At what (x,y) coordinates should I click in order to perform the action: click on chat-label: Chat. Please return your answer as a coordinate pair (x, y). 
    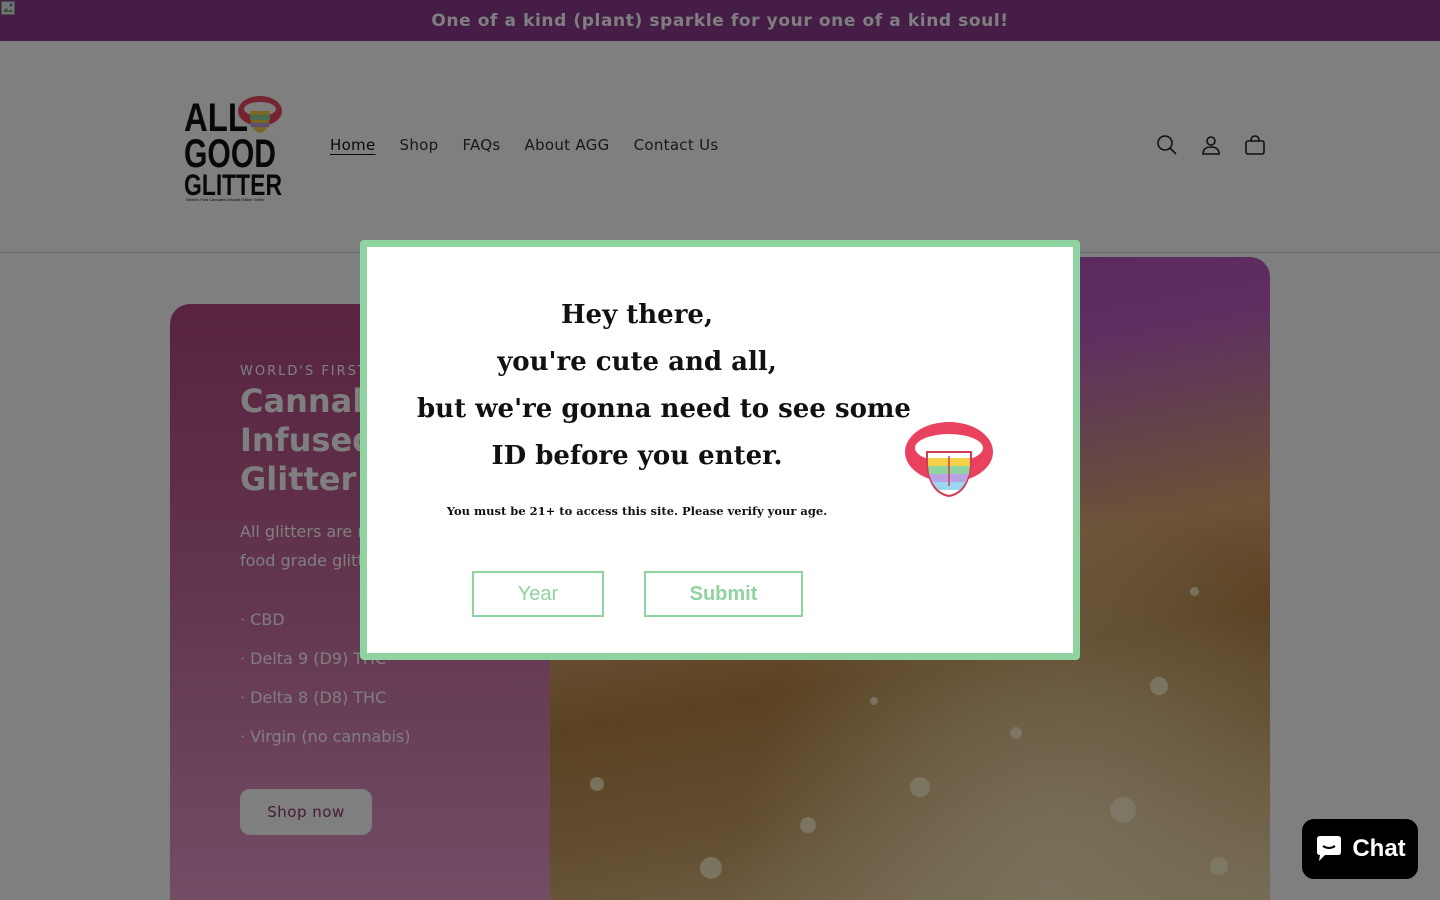
    Looking at the image, I should click on (1379, 848).